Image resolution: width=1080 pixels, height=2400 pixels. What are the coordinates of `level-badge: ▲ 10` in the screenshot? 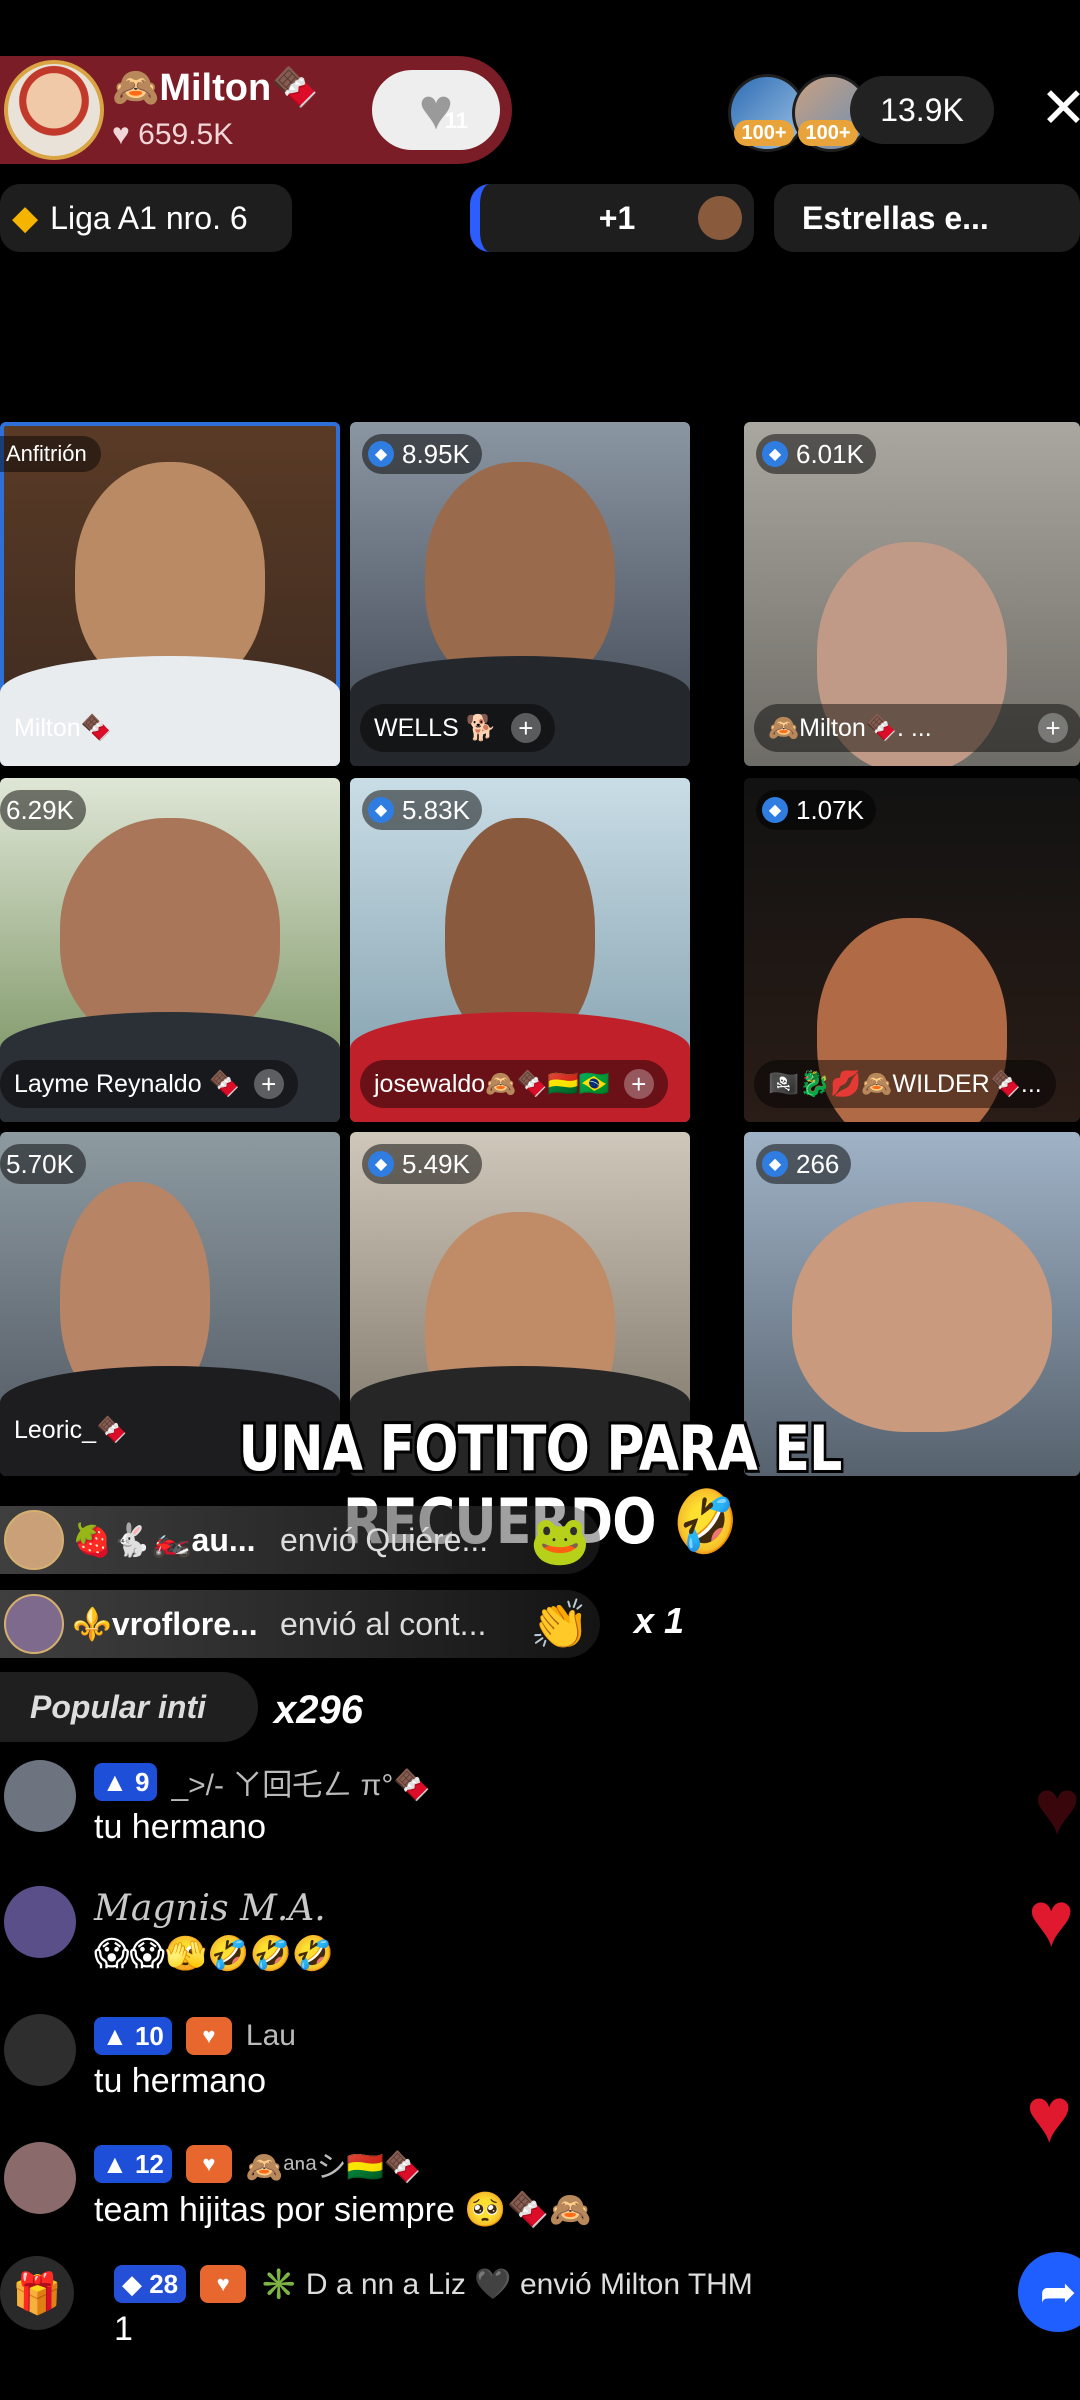 It's located at (133, 2036).